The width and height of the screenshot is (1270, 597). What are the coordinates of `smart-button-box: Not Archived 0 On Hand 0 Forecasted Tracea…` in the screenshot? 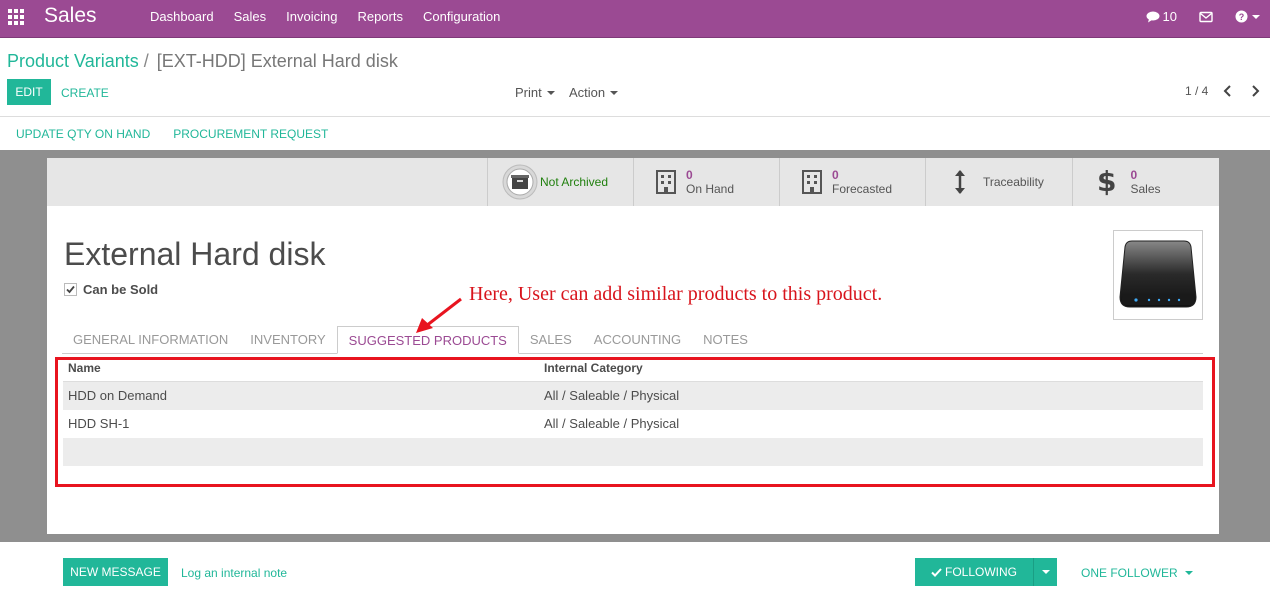 It's located at (633, 182).